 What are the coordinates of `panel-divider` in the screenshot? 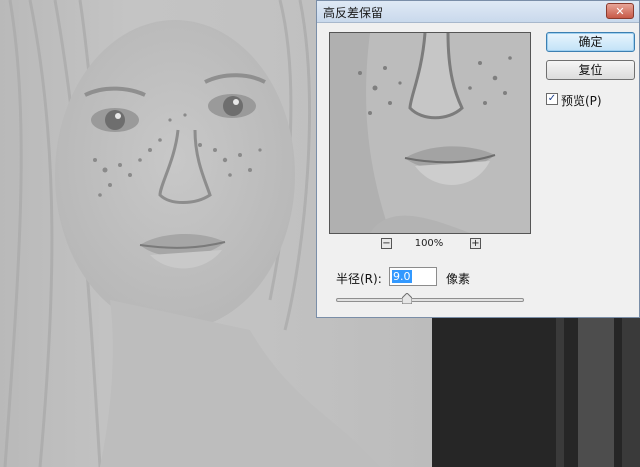 It's located at (560, 392).